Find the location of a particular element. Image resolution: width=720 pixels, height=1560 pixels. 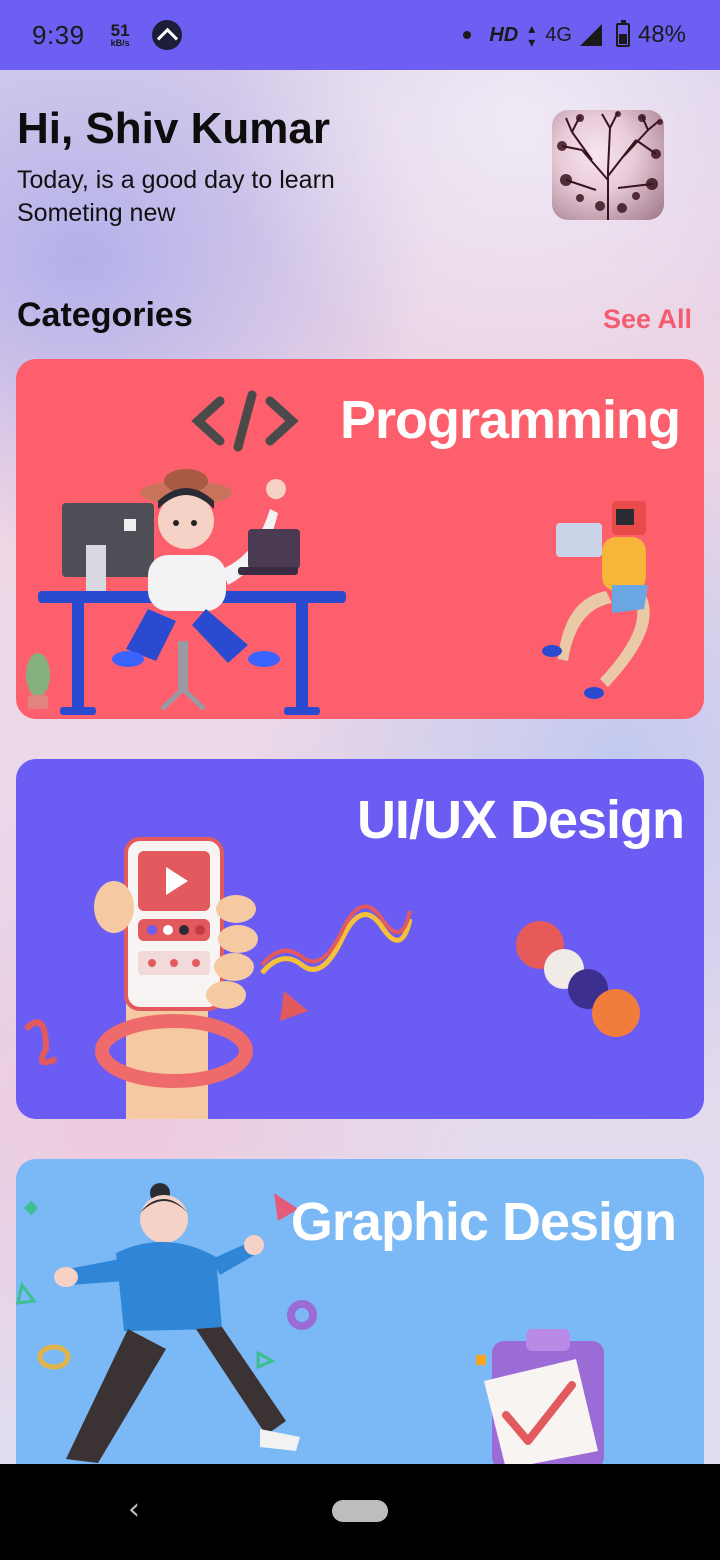

system-navigation-bar: ‹ is located at coordinates (360, 1512).